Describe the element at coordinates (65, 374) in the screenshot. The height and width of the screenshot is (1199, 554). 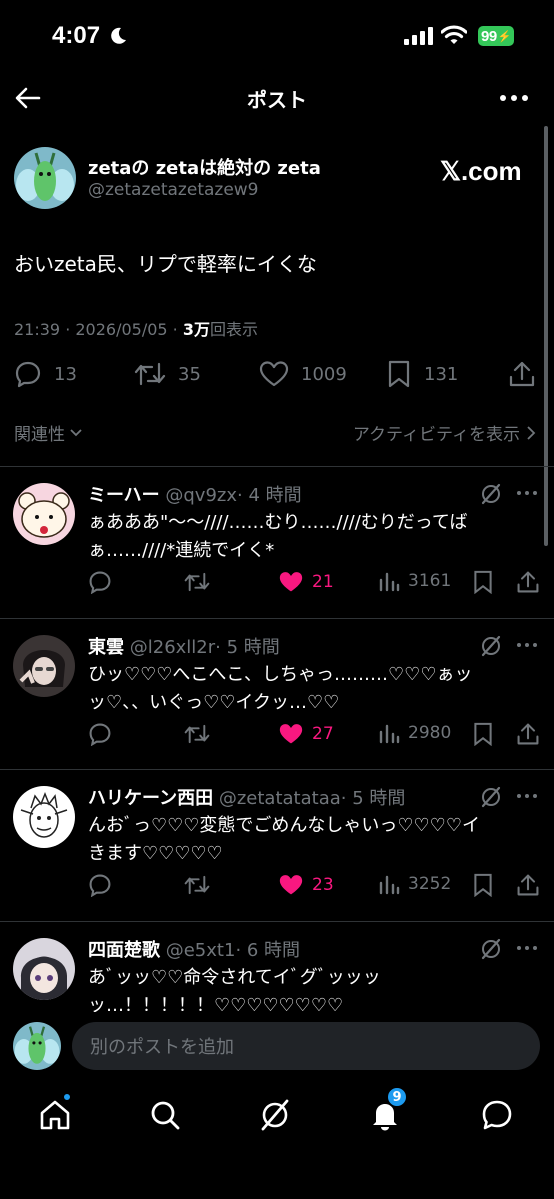
I see `reply-count: 13` at that location.